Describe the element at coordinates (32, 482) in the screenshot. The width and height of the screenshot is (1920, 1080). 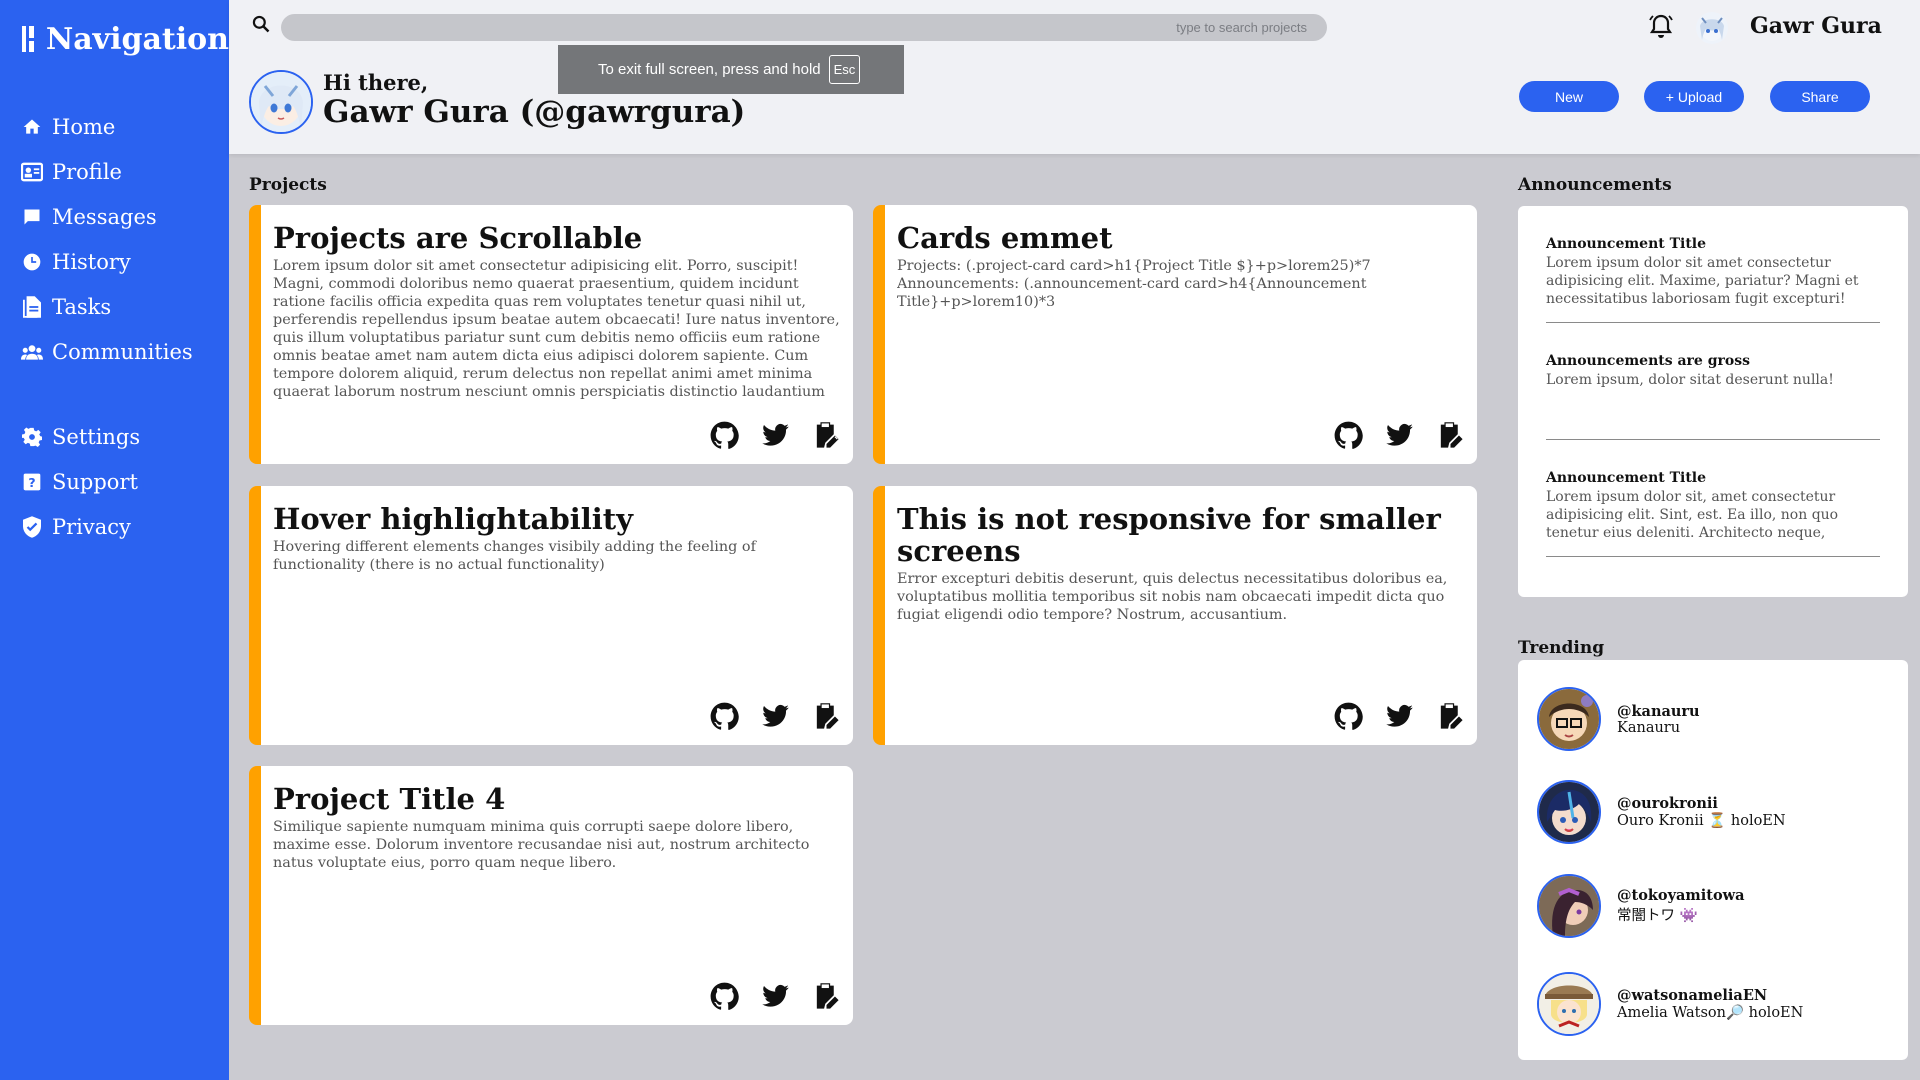
I see `help-icon: ?` at that location.